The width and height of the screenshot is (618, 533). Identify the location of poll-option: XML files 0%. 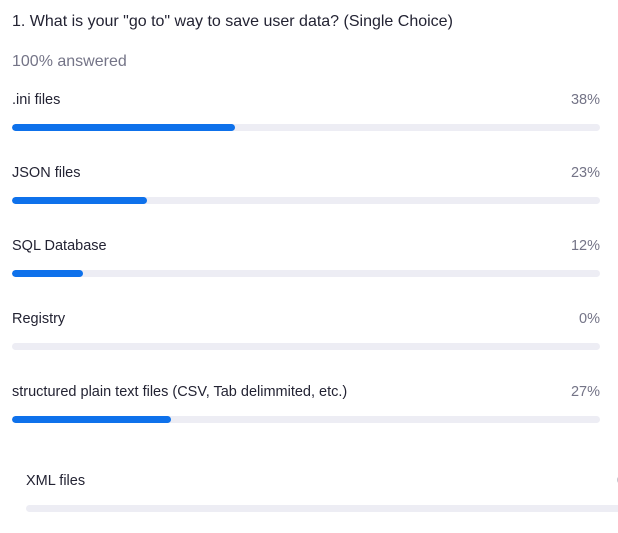
(322, 503).